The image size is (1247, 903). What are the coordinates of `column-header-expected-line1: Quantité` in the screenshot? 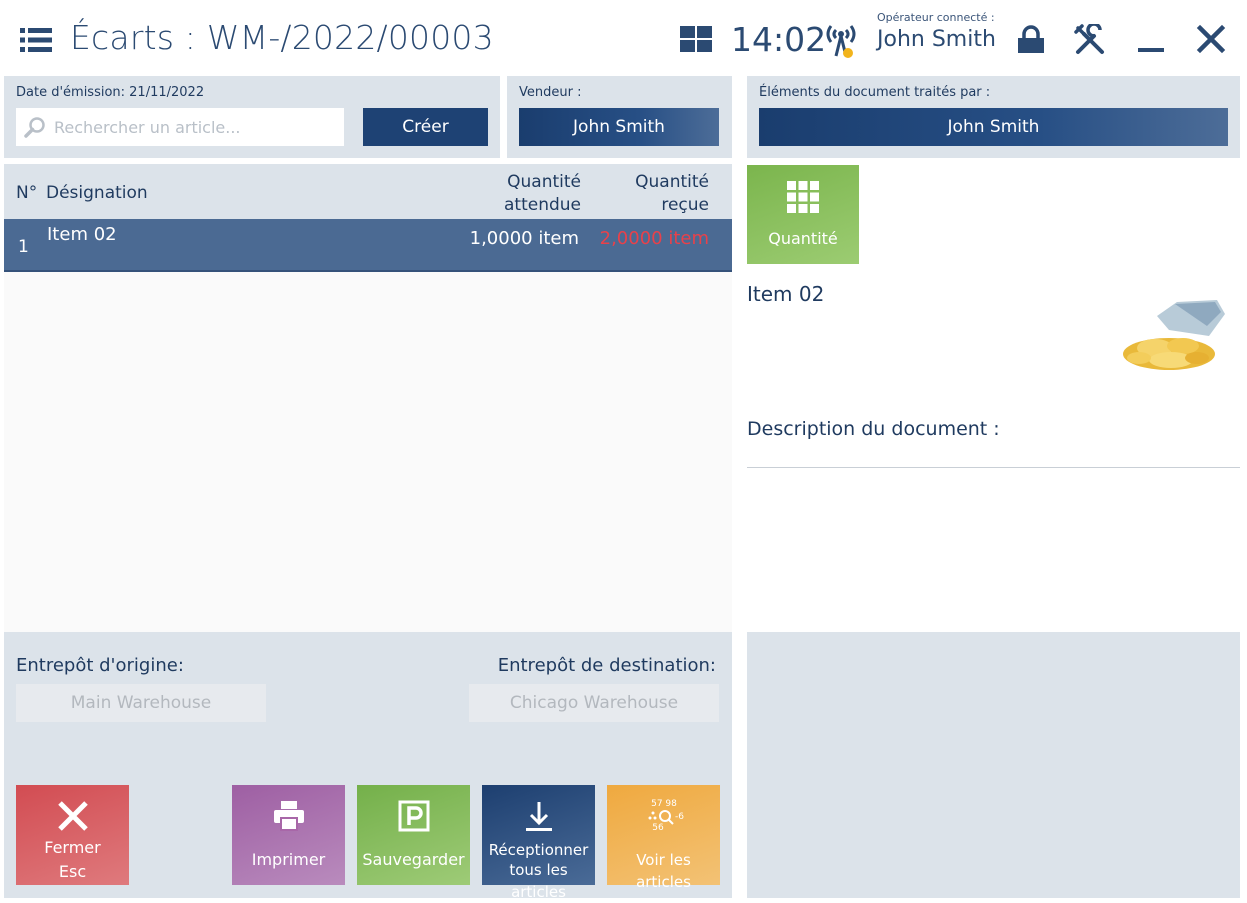 It's located at (544, 182).